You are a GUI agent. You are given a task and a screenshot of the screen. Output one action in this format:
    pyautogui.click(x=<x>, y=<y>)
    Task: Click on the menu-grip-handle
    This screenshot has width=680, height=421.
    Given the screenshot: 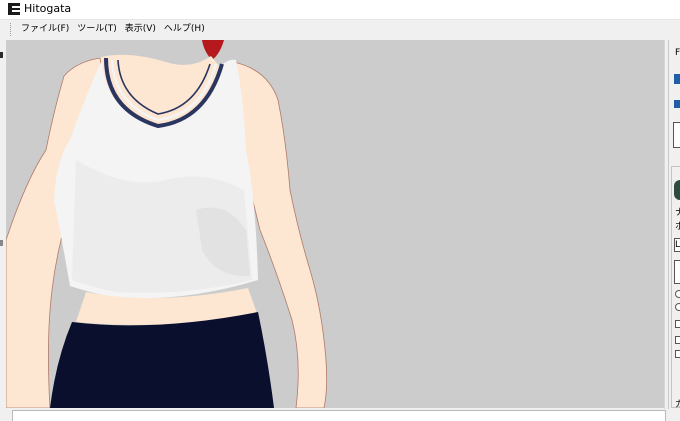 What is the action you would take?
    pyautogui.click(x=12, y=29)
    